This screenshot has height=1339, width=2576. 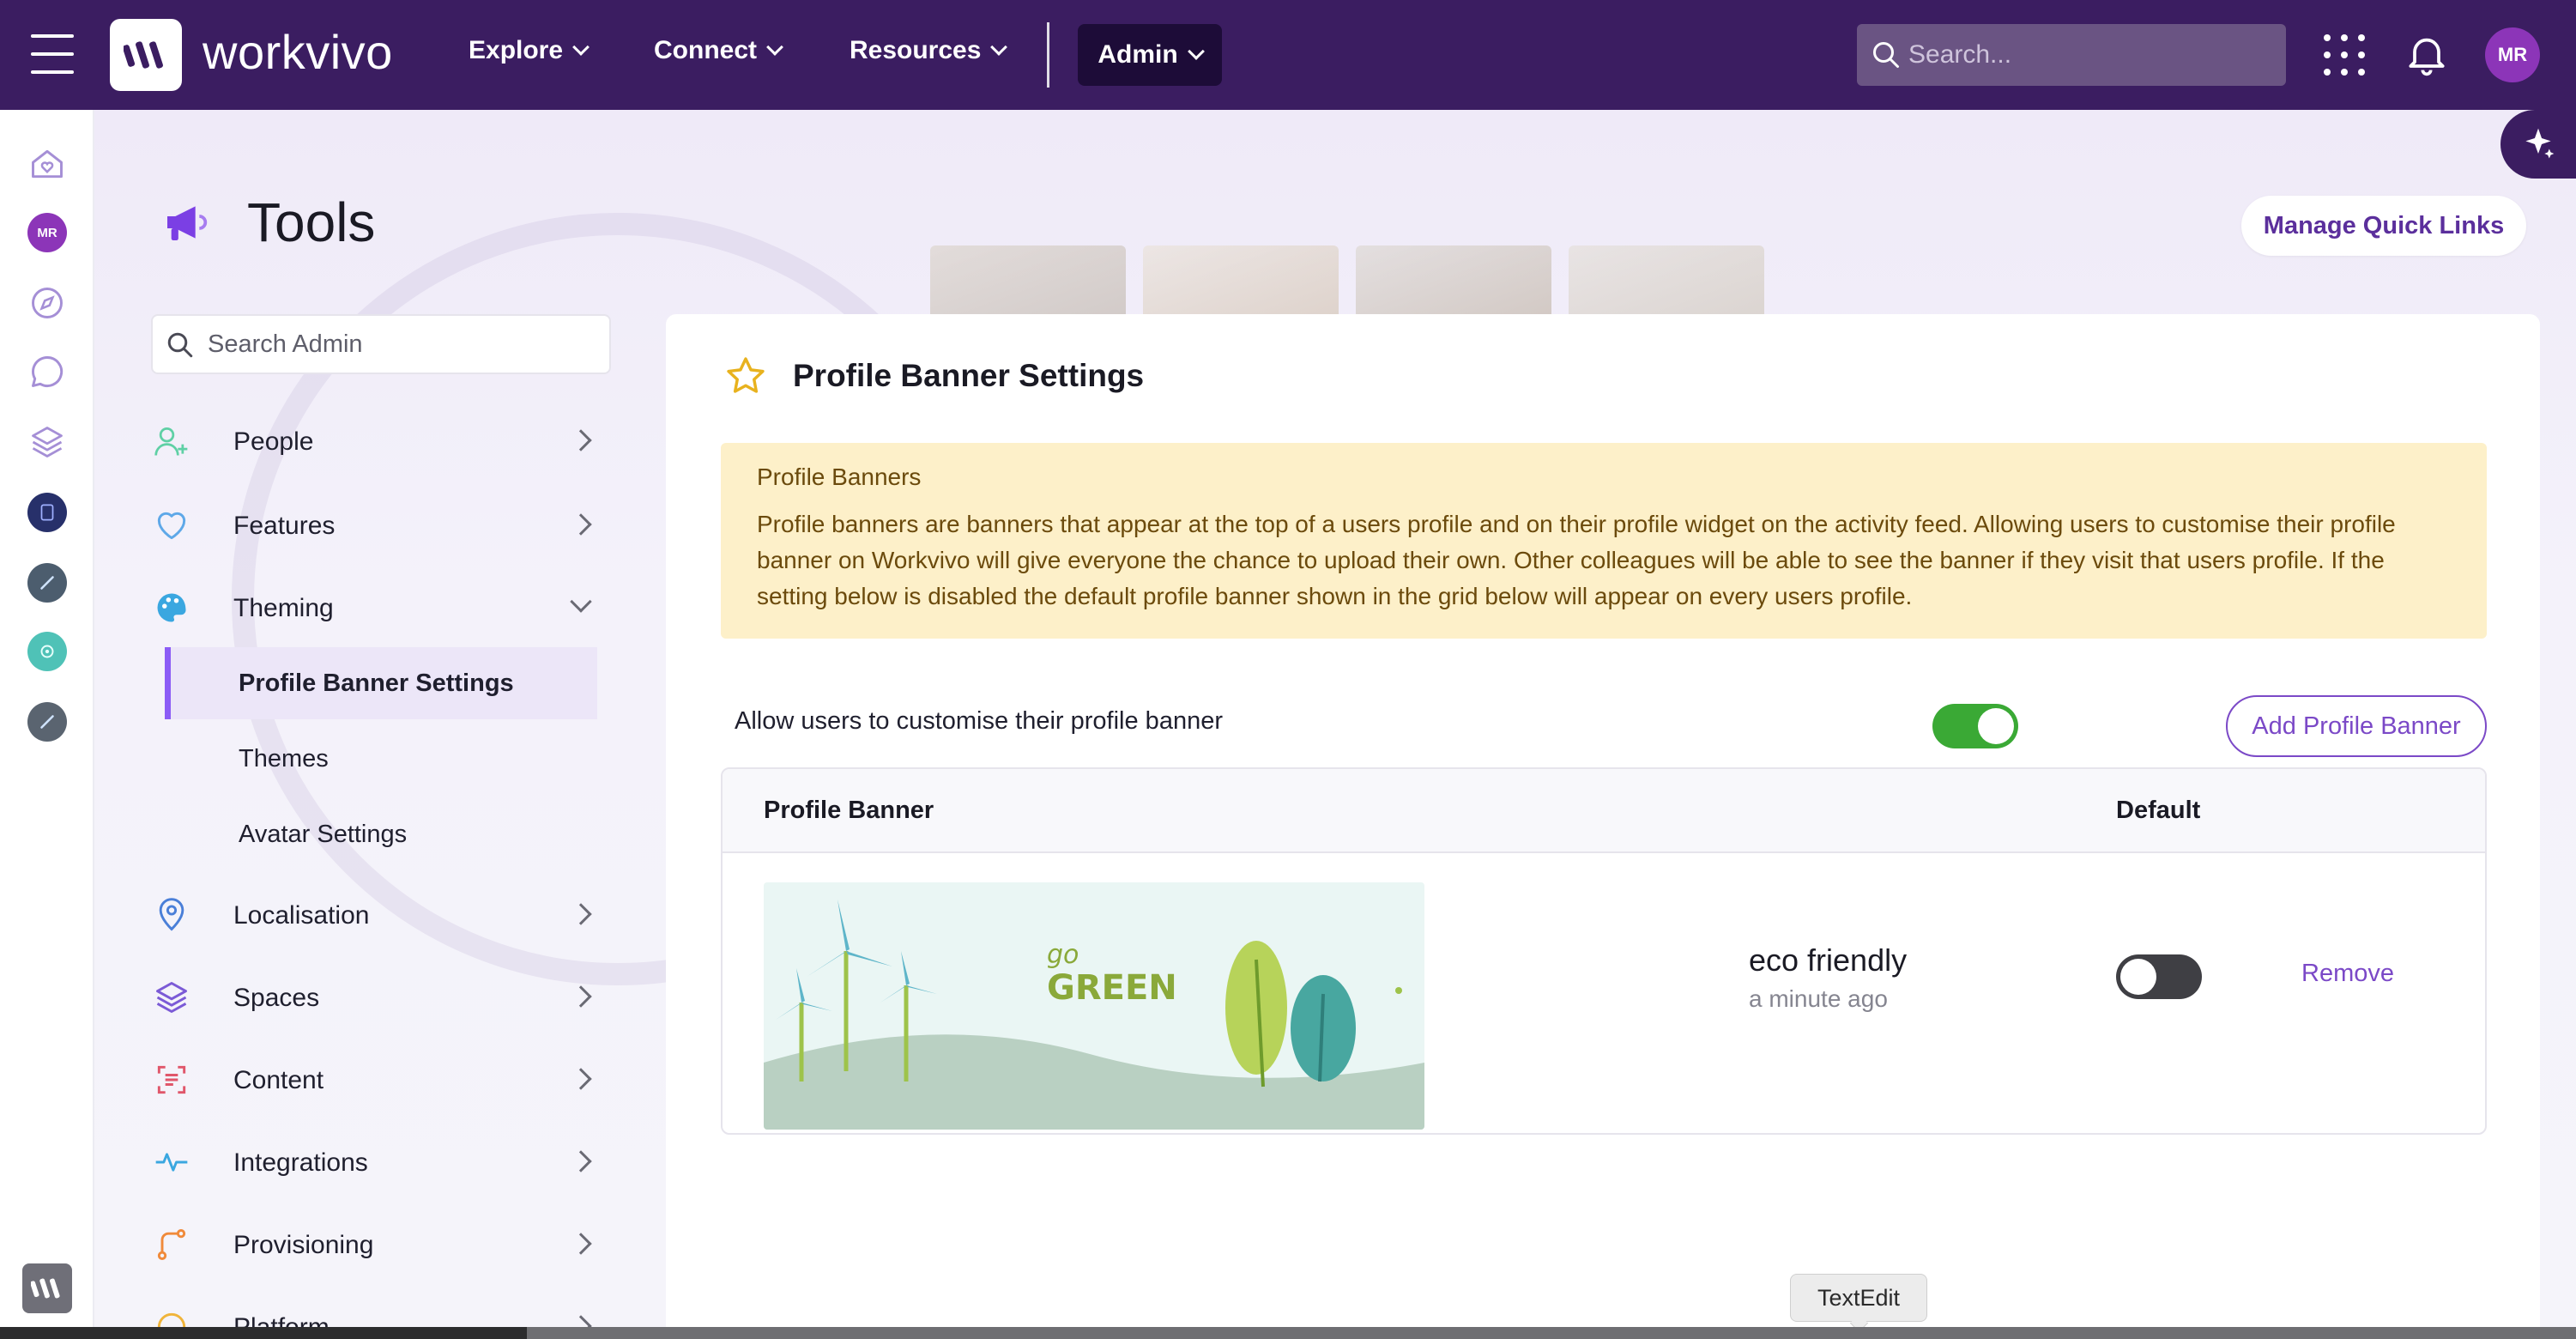 I want to click on admin-search, so click(x=381, y=344).